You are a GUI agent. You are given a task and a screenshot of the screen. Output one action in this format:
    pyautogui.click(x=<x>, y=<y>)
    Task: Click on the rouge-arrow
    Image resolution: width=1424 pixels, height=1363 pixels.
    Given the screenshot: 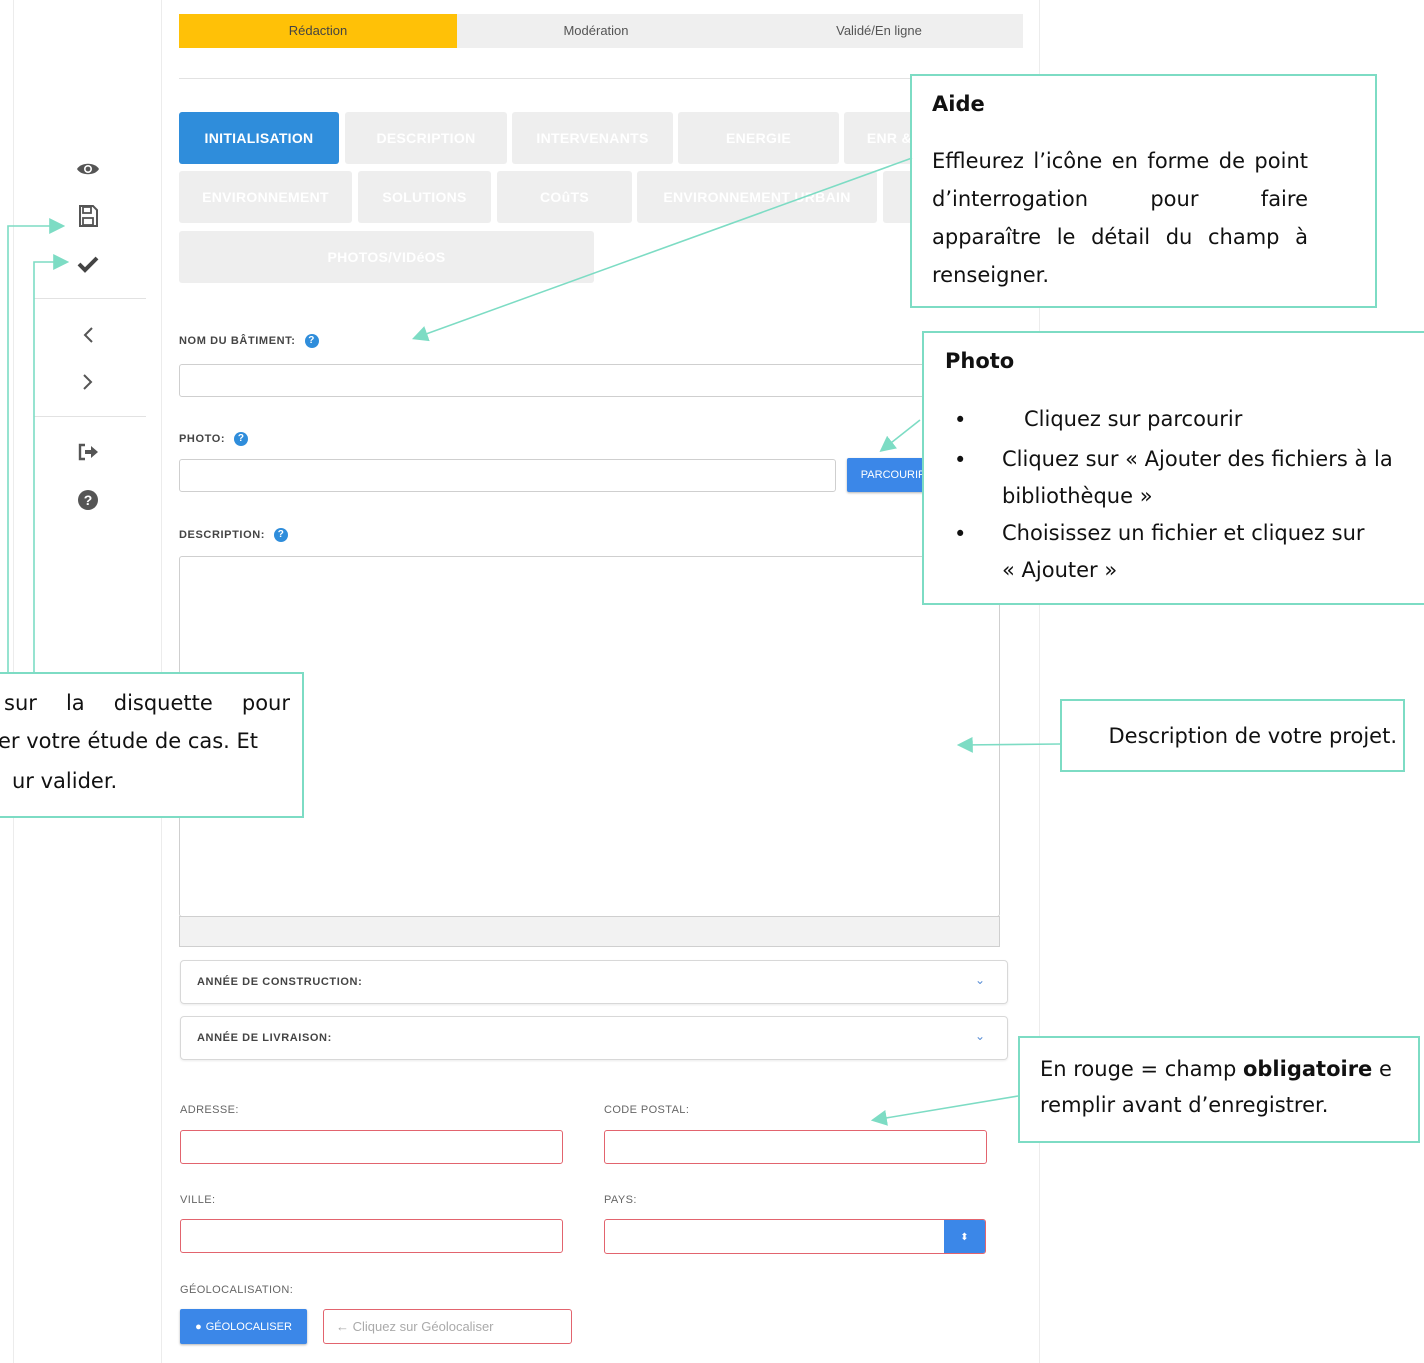 What is the action you would take?
    pyautogui.click(x=944, y=1110)
    